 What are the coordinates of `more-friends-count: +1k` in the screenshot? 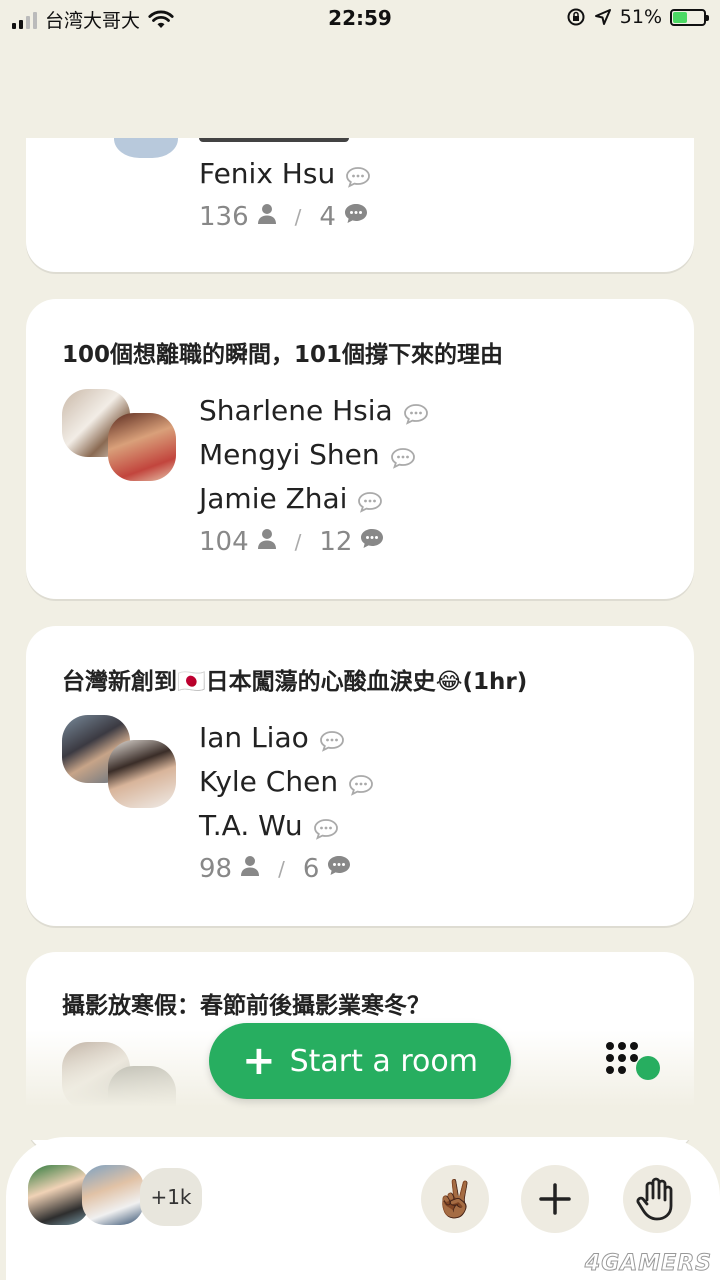 It's located at (171, 1197).